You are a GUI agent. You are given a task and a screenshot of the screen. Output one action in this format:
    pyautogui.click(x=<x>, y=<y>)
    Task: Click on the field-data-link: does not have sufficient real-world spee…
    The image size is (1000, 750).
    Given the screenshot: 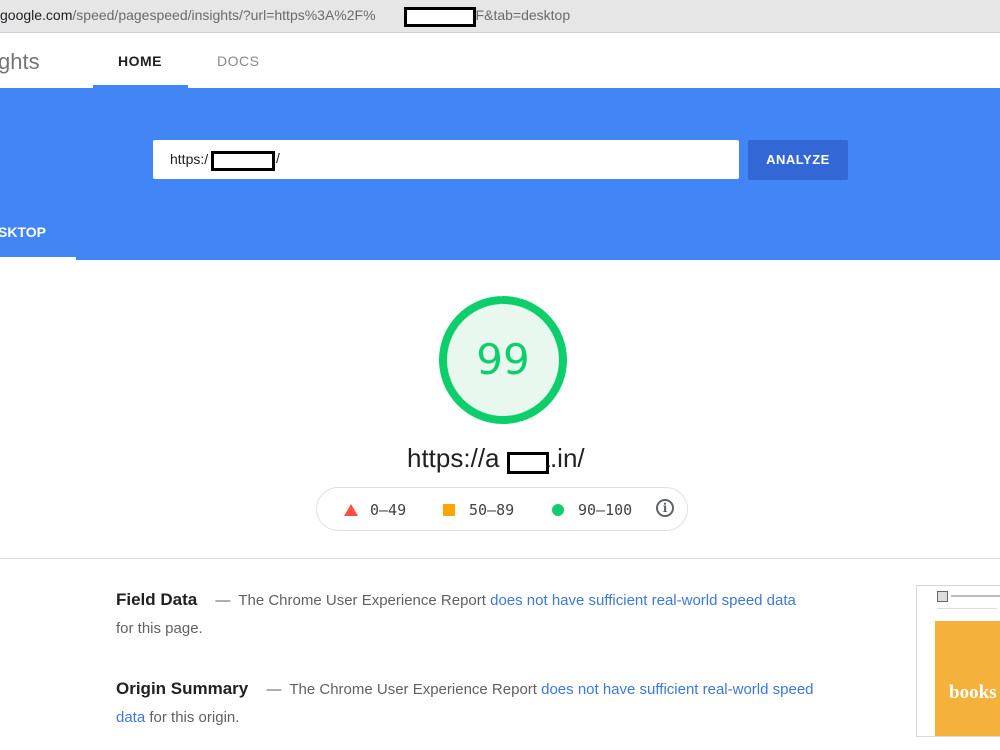 What is the action you would take?
    pyautogui.click(x=643, y=600)
    